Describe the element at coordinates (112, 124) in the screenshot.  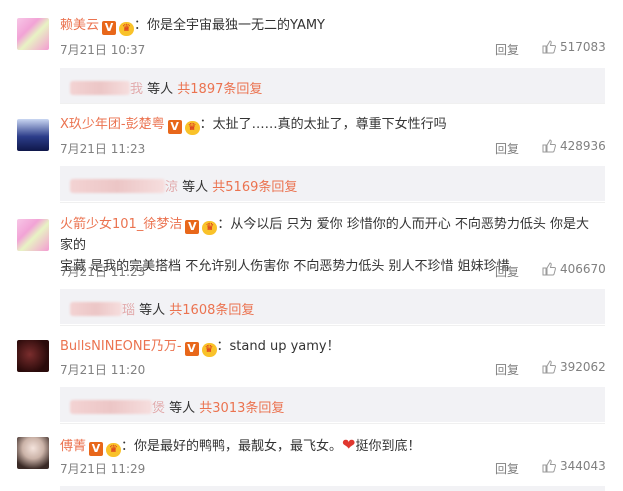
I see `commenter-name: X玖少年团-彭楚粤` at that location.